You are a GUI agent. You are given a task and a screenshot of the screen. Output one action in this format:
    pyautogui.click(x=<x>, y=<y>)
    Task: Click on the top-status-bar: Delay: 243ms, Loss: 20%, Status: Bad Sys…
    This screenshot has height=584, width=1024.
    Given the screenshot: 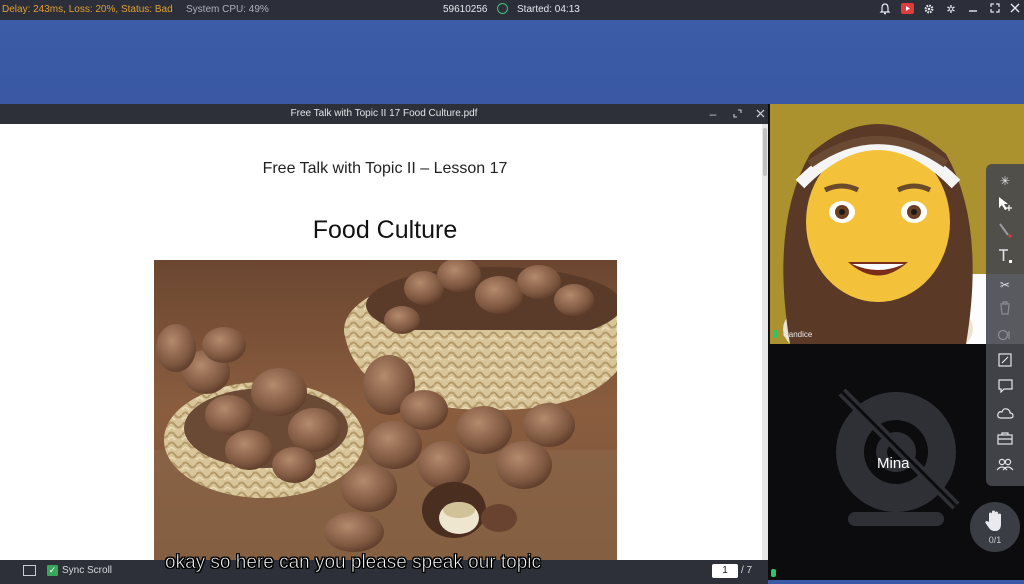 What is the action you would take?
    pyautogui.click(x=512, y=10)
    